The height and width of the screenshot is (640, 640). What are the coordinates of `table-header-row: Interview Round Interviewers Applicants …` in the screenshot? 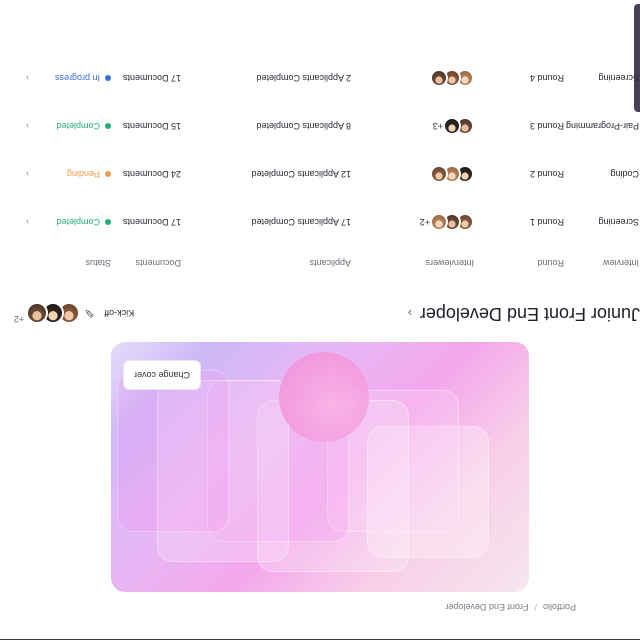 It's located at (320, 263).